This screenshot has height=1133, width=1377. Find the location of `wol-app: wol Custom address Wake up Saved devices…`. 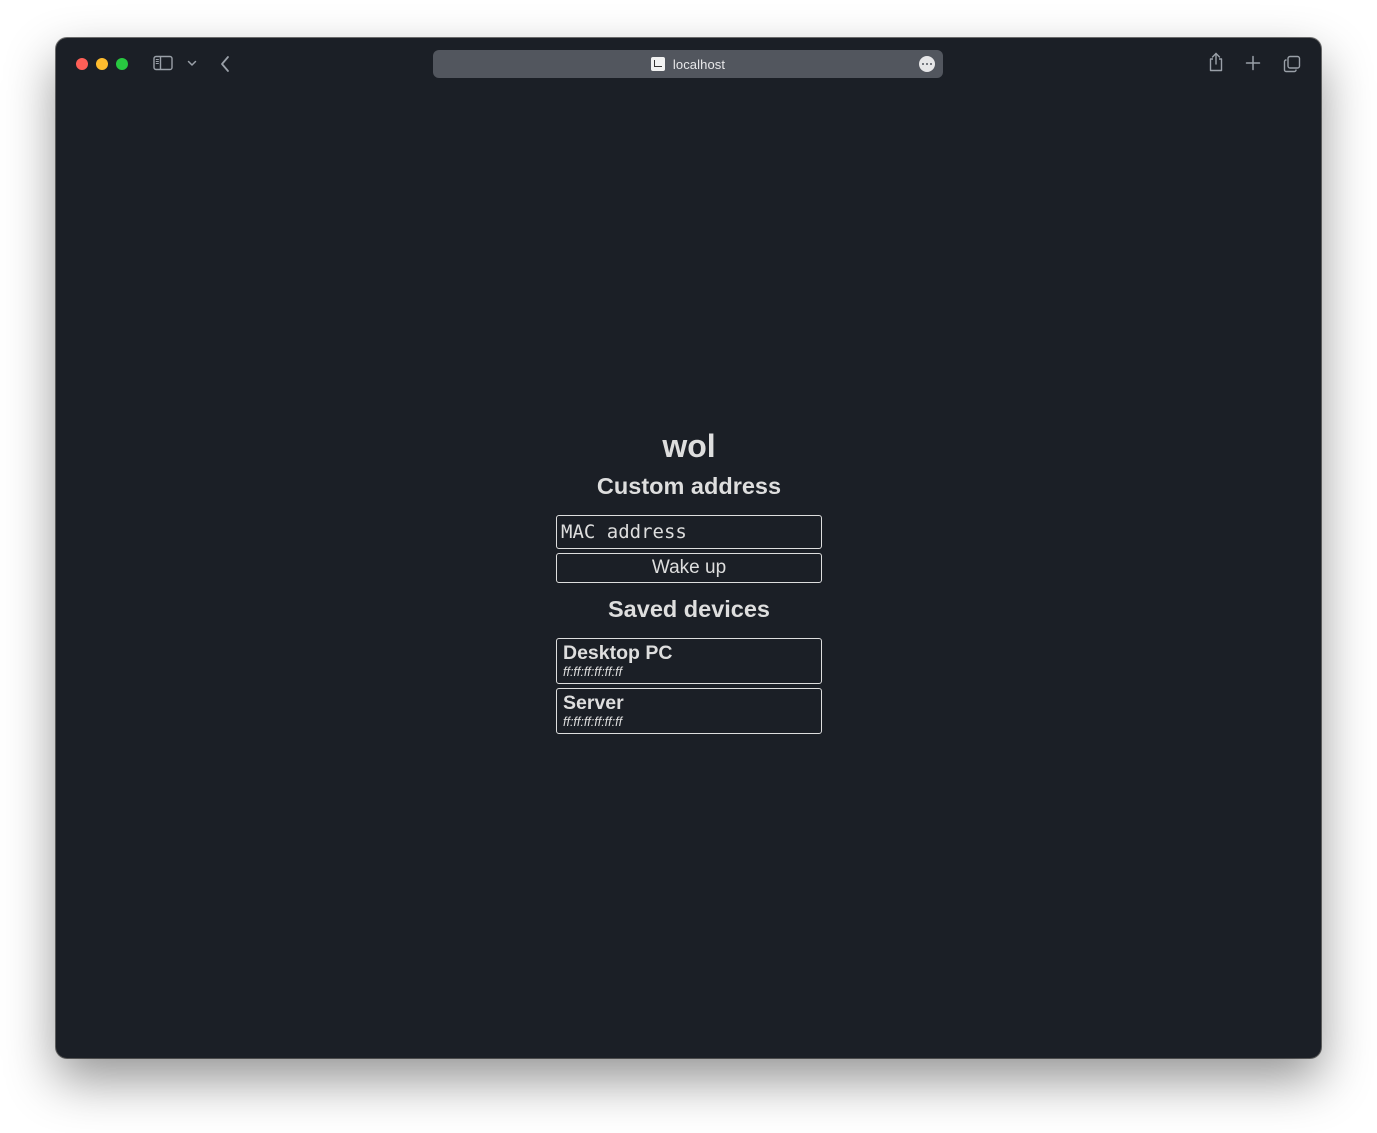

wol-app: wol Custom address Wake up Saved devices… is located at coordinates (689, 577).